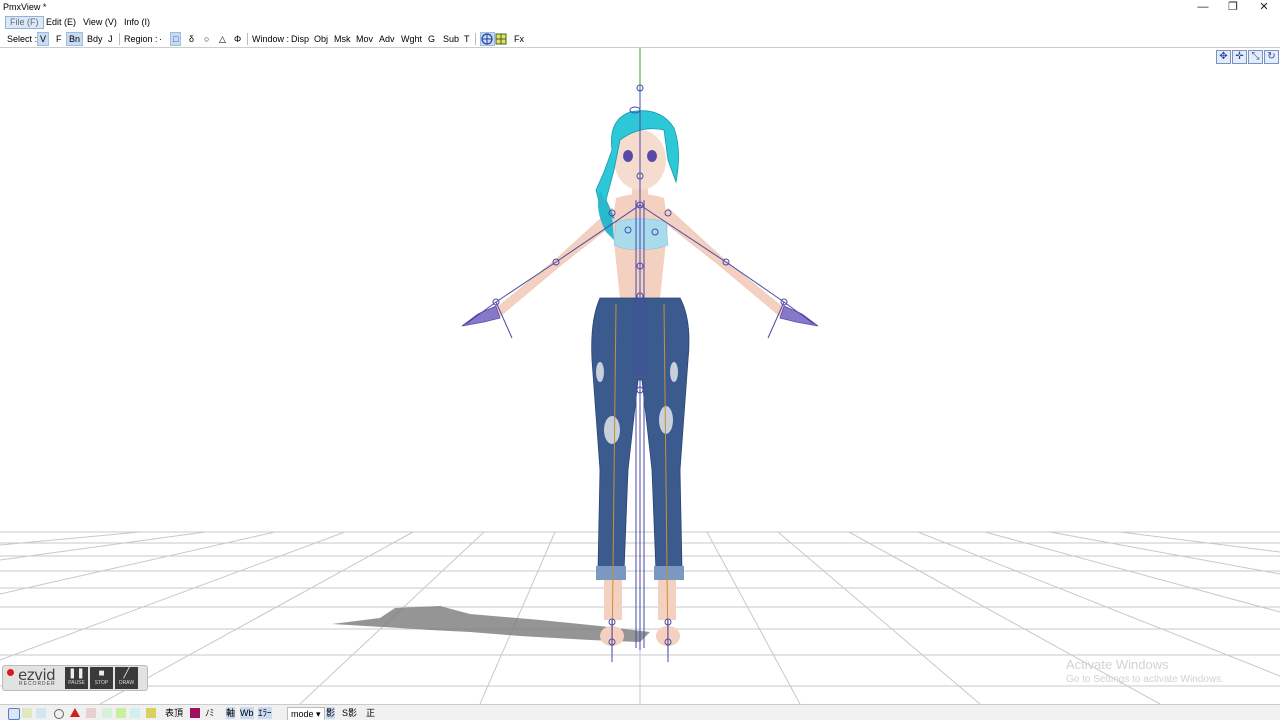  I want to click on restore-button: ❐, so click(1233, 7).